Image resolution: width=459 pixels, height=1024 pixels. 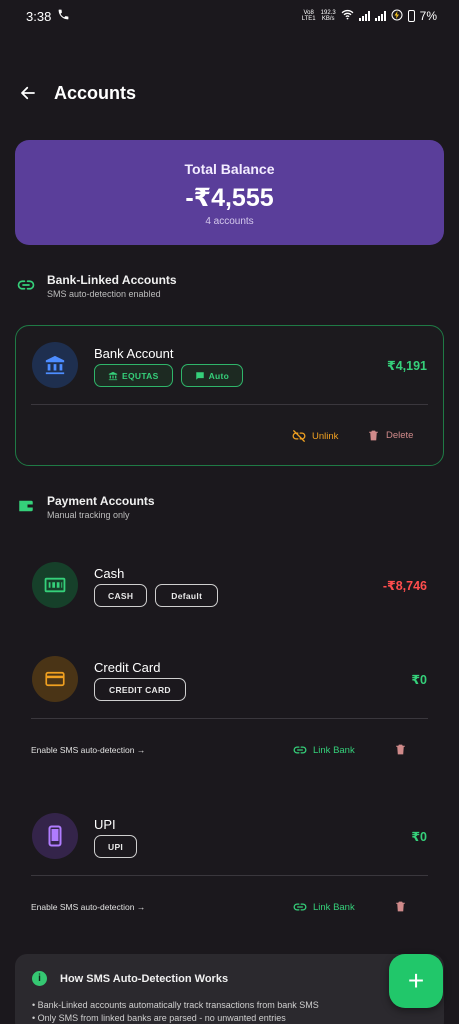 What do you see at coordinates (400, 435) in the screenshot?
I see `delete-label: Delete` at bounding box center [400, 435].